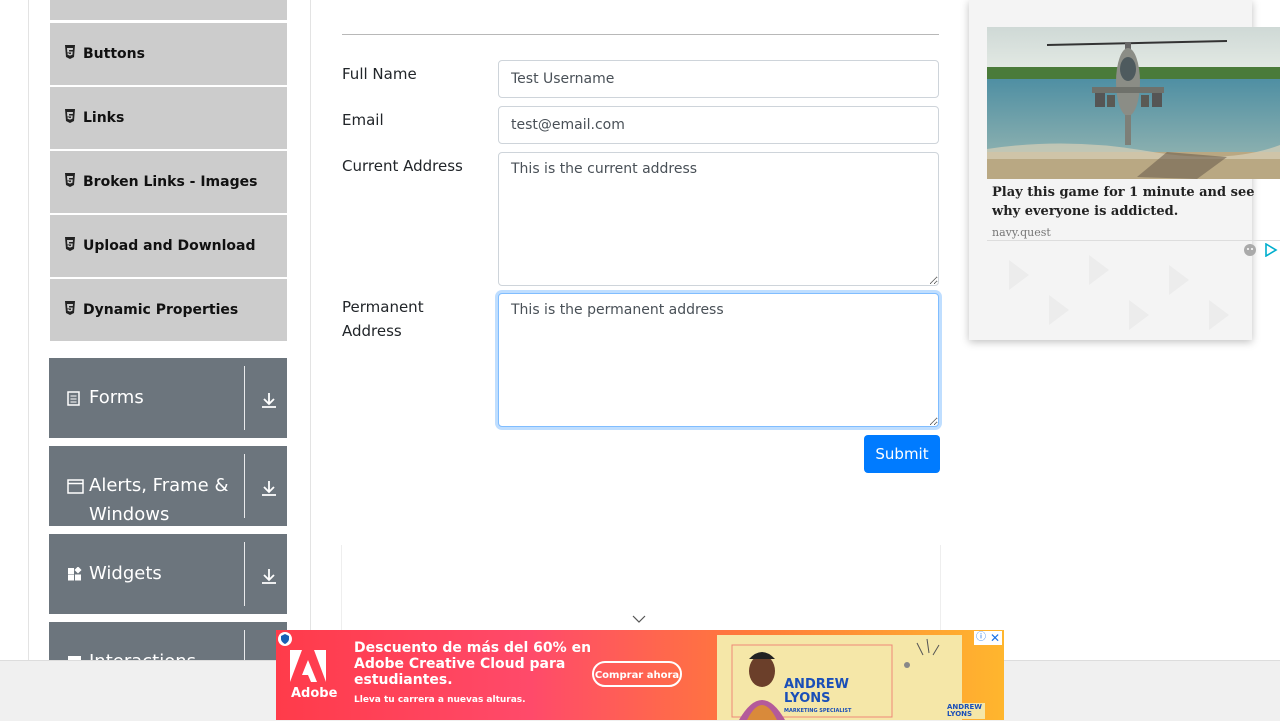  I want to click on left-border, so click(28, 330).